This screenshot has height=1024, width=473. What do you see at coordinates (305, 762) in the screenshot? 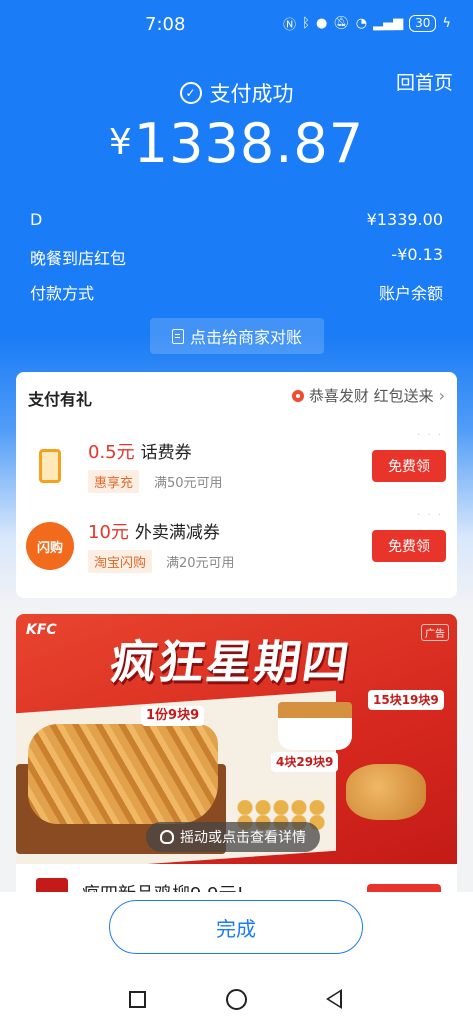
I see `promo-badge: 4块29块9` at bounding box center [305, 762].